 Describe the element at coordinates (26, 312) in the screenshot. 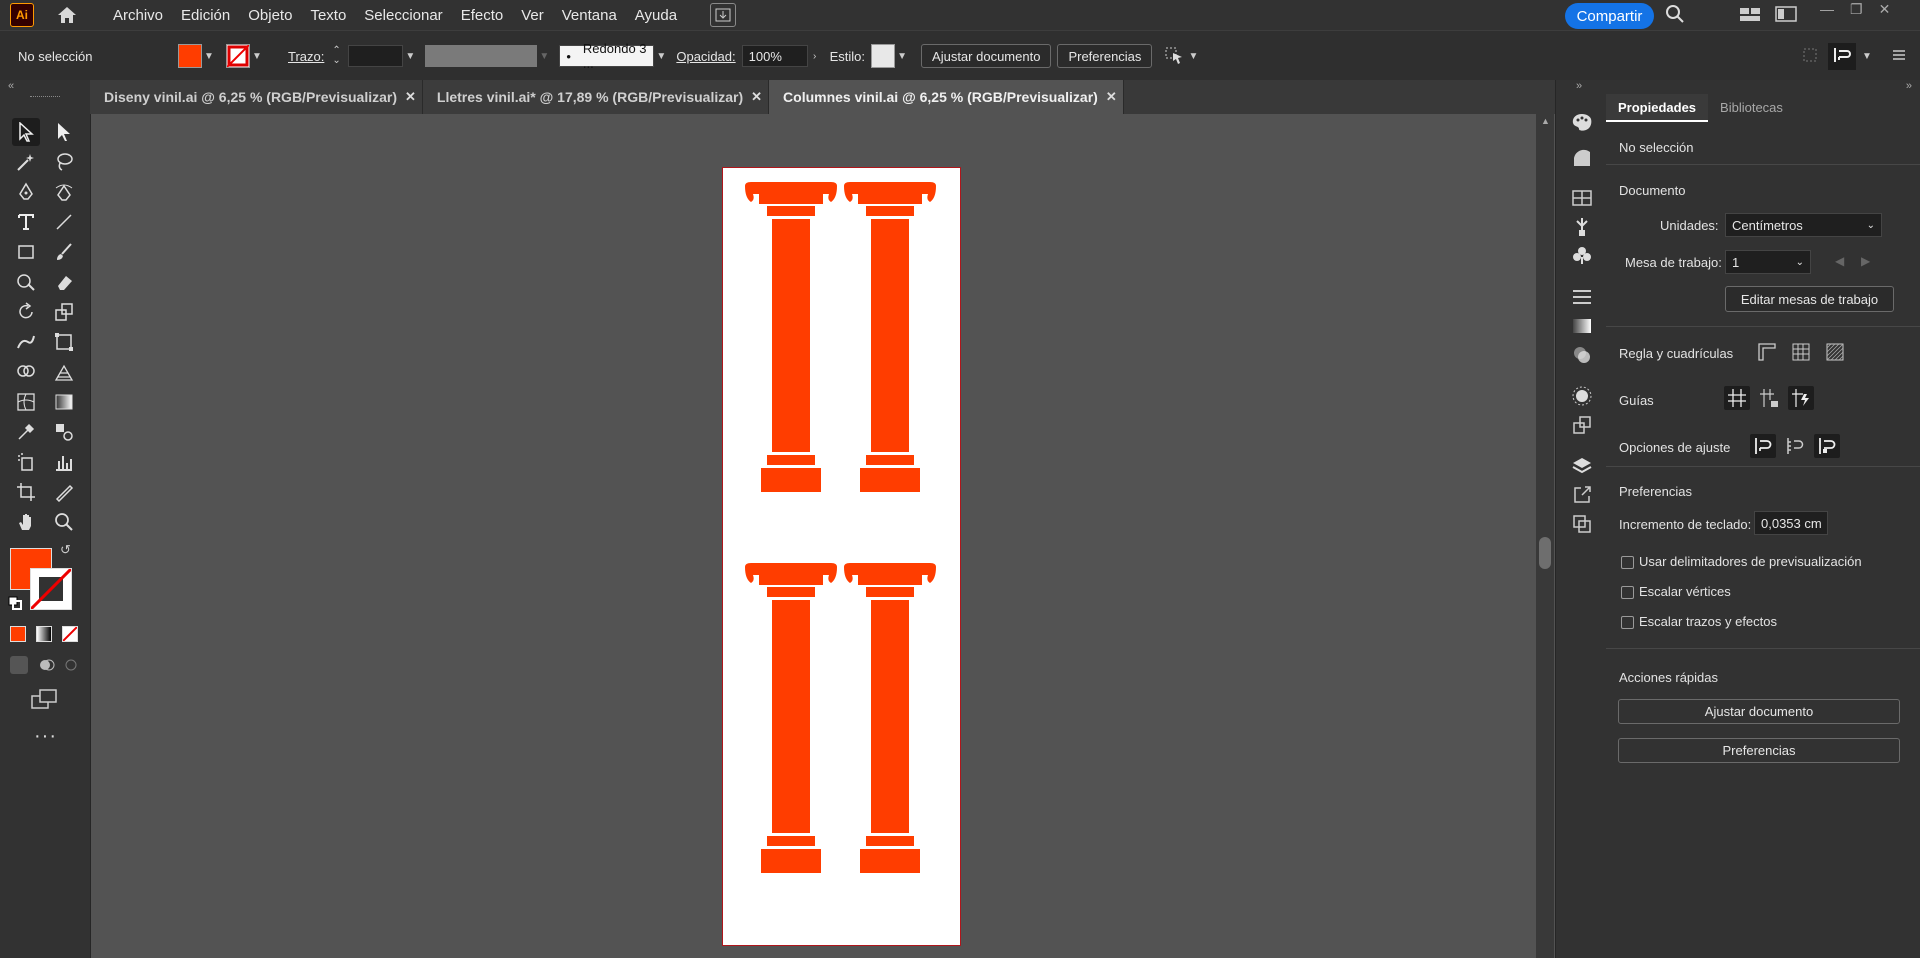

I see `rotate-tool-icon` at that location.